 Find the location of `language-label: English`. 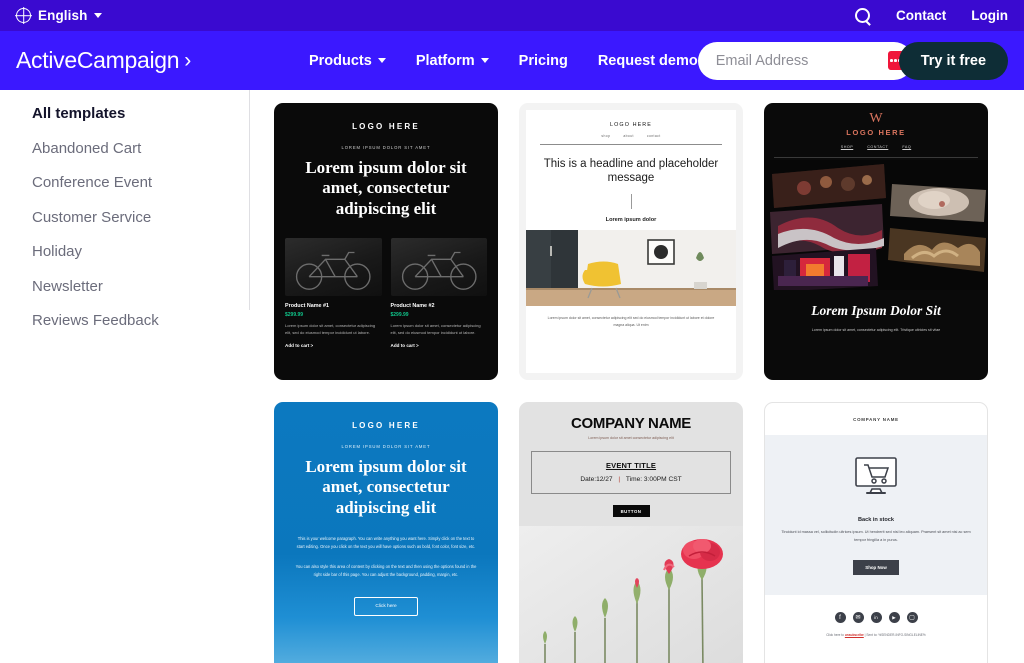

language-label: English is located at coordinates (63, 15).